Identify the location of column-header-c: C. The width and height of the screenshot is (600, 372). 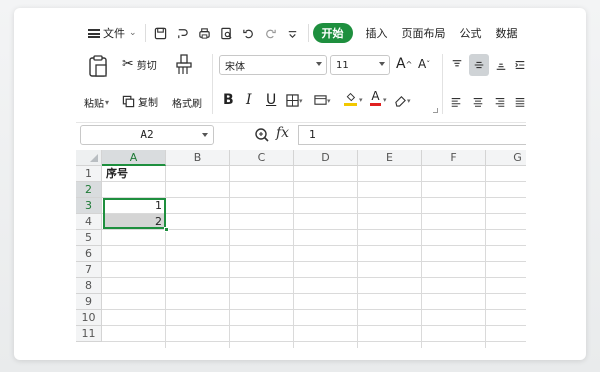
(262, 158).